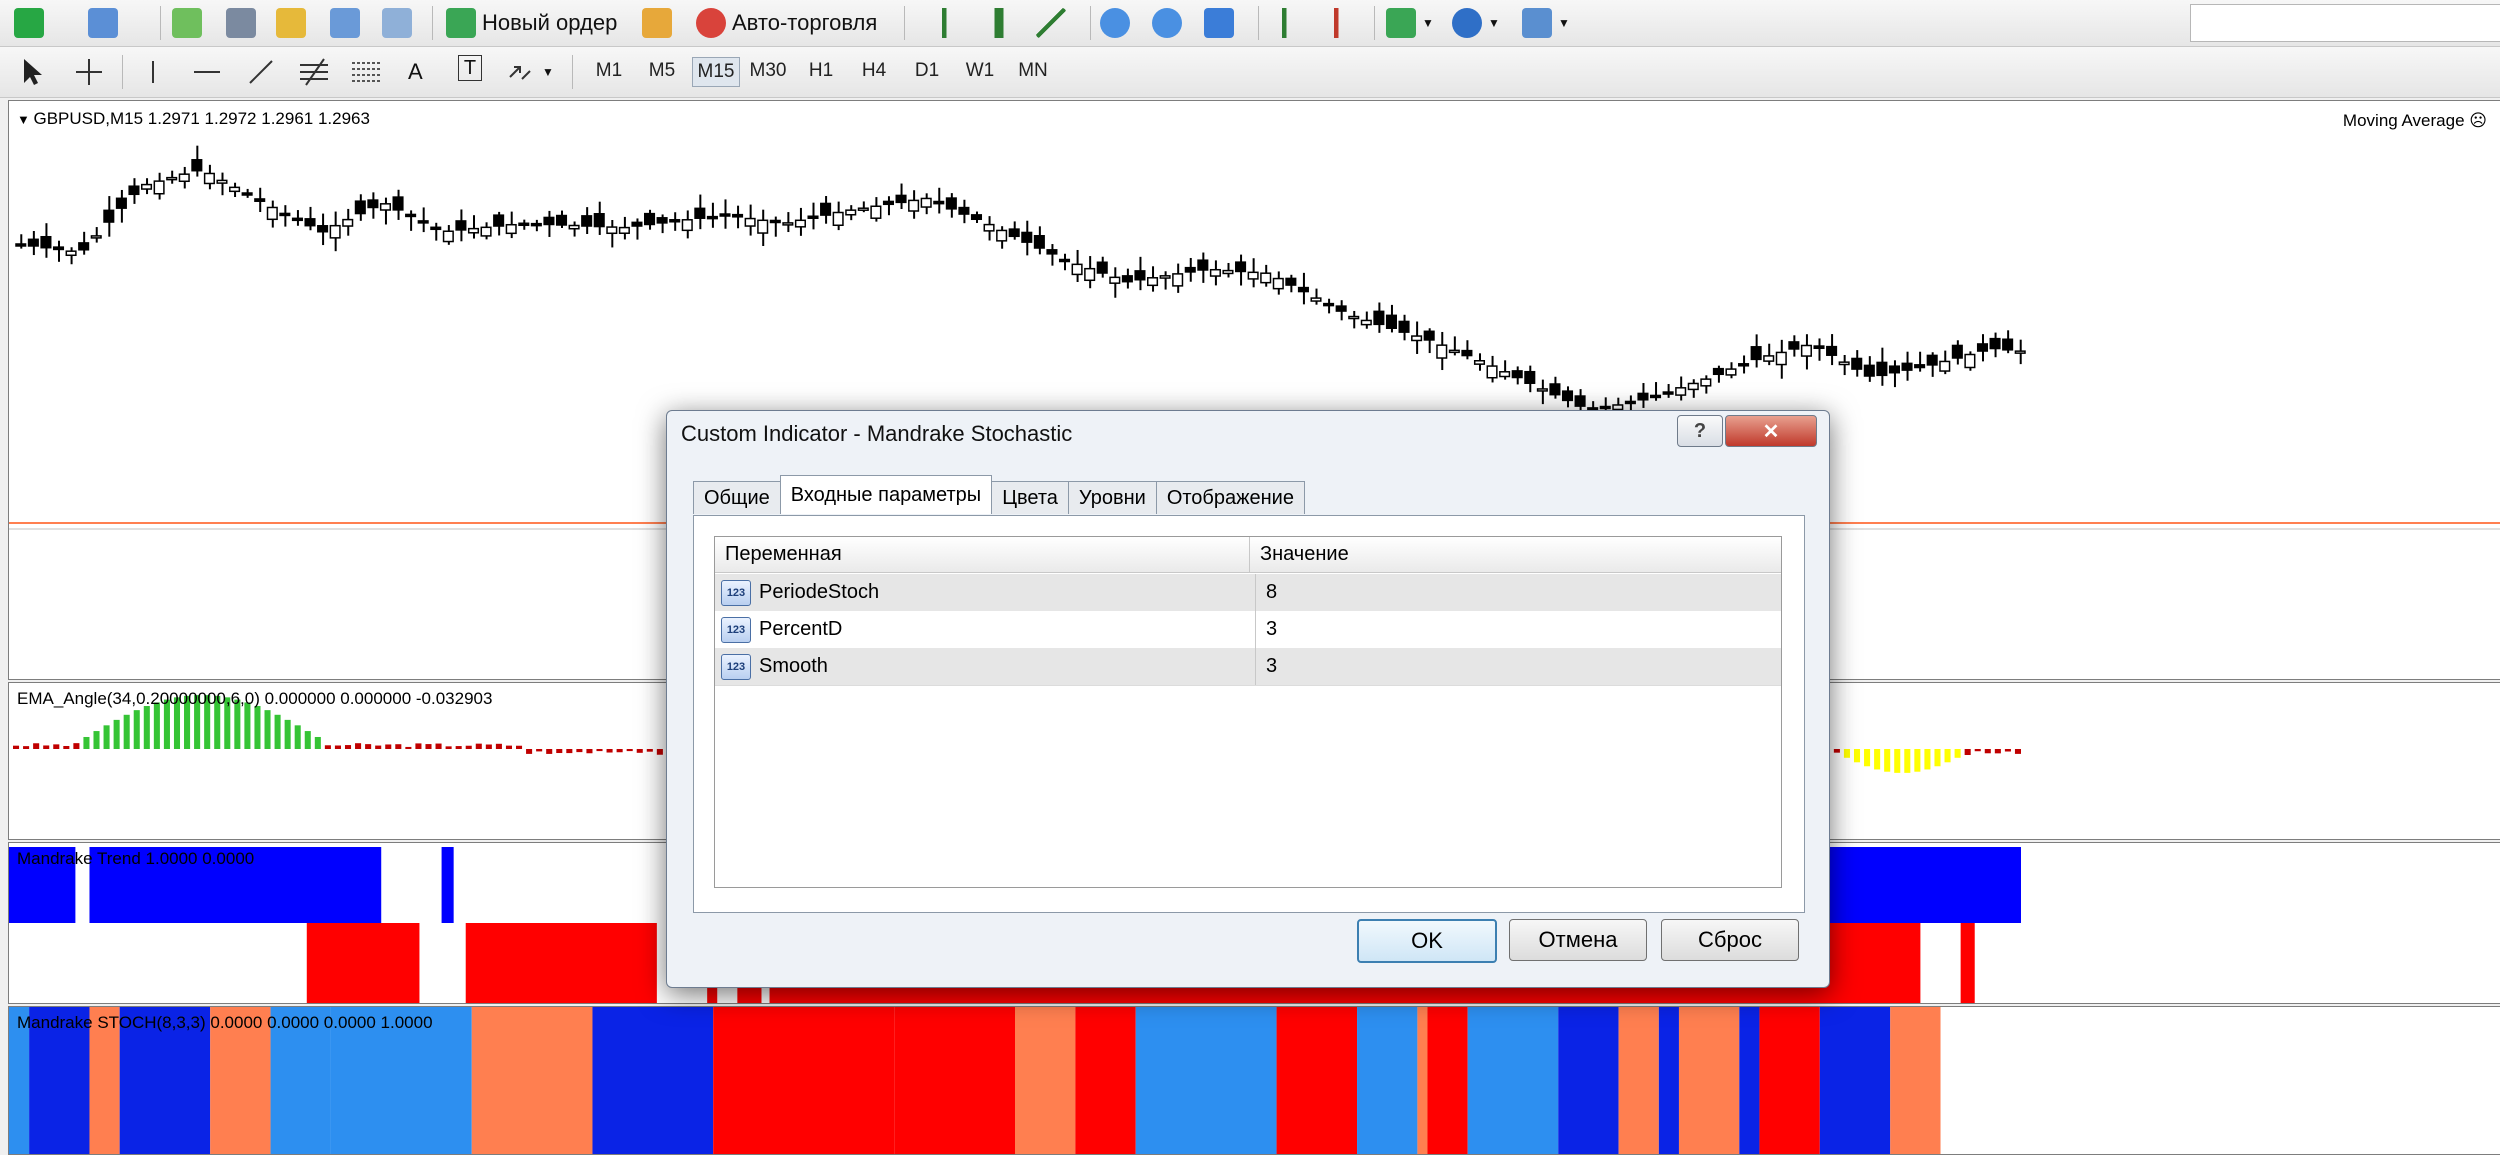 This screenshot has height=1155, width=2500. I want to click on close-button: ✕, so click(1771, 431).